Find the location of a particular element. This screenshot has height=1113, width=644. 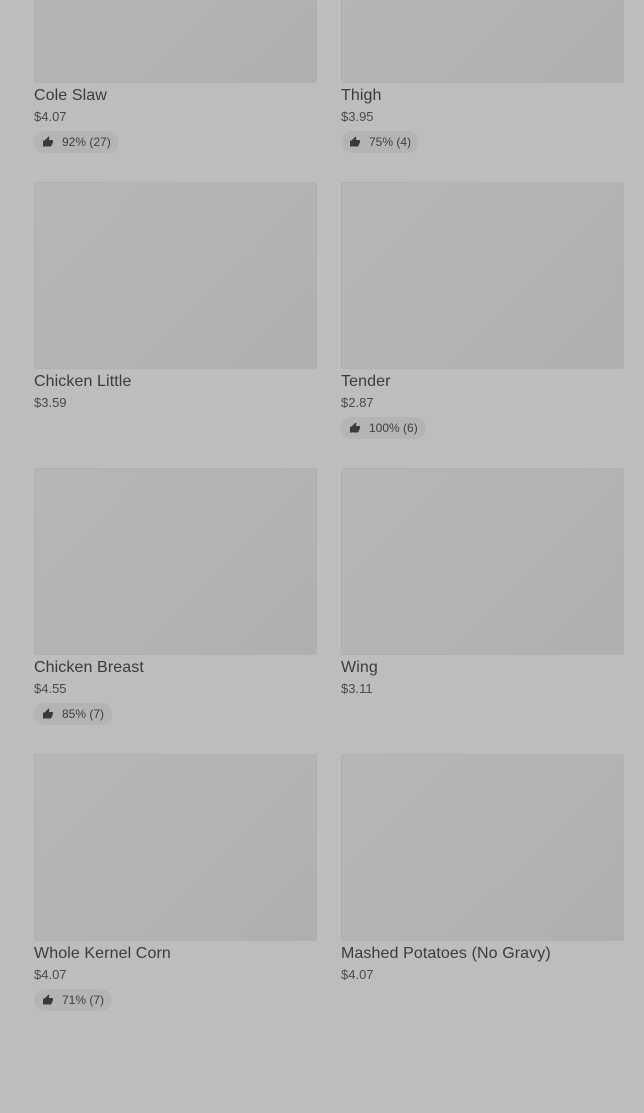

rating-text: 100% (6) is located at coordinates (393, 428).